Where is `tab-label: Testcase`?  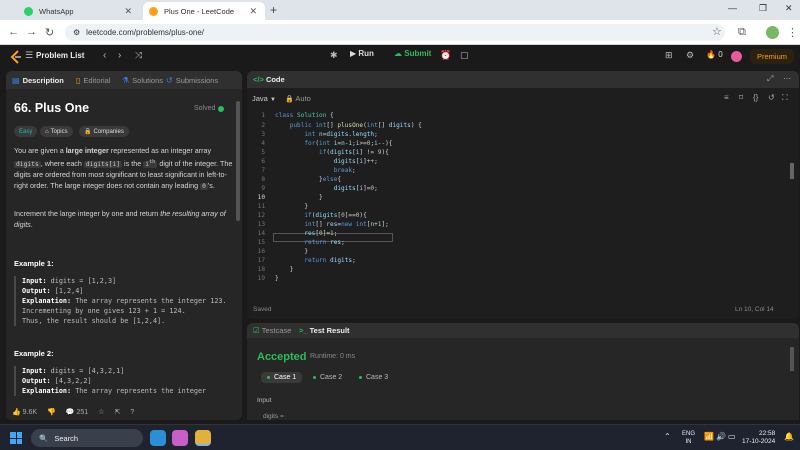
tab-label: Testcase is located at coordinates (276, 330).